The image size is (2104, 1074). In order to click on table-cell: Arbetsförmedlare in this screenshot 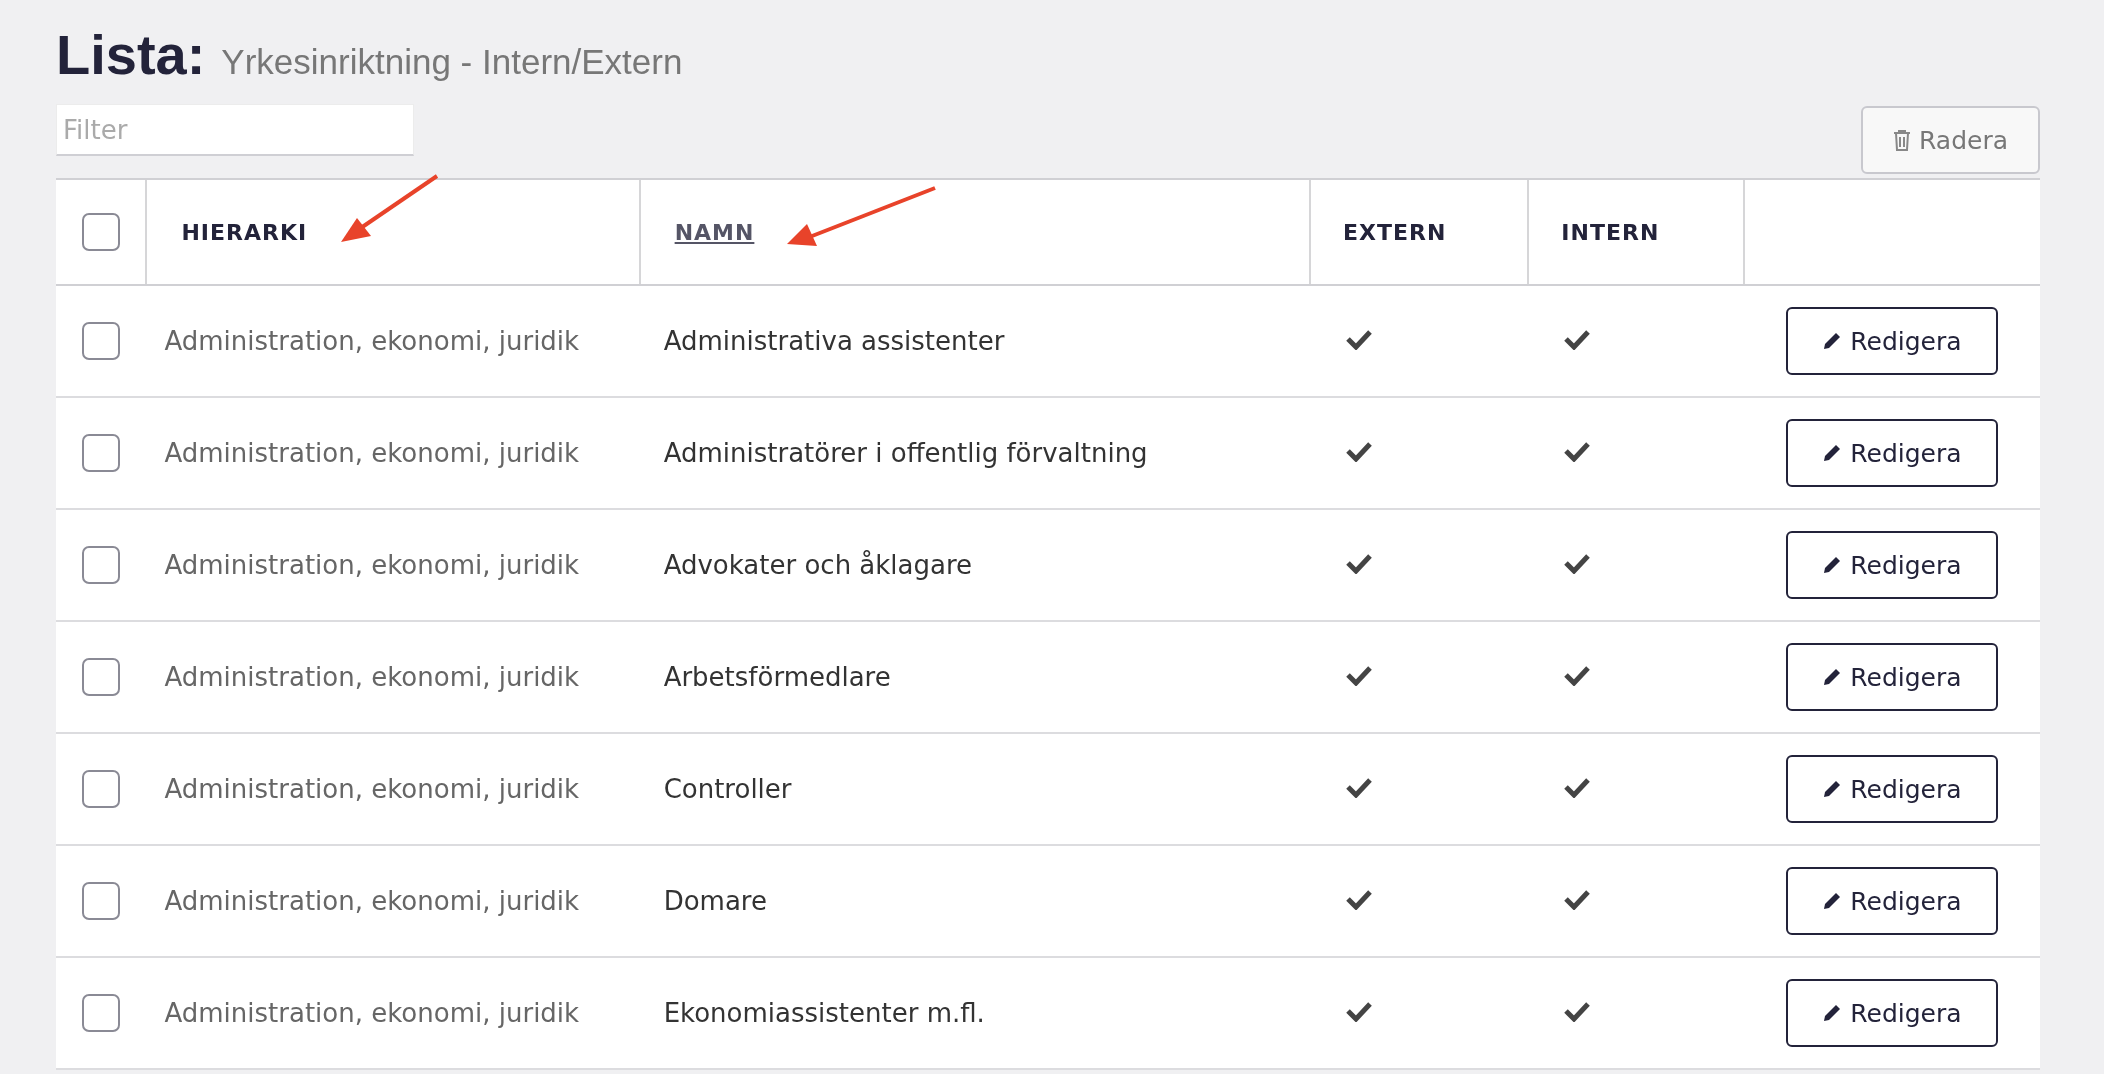, I will do `click(777, 677)`.